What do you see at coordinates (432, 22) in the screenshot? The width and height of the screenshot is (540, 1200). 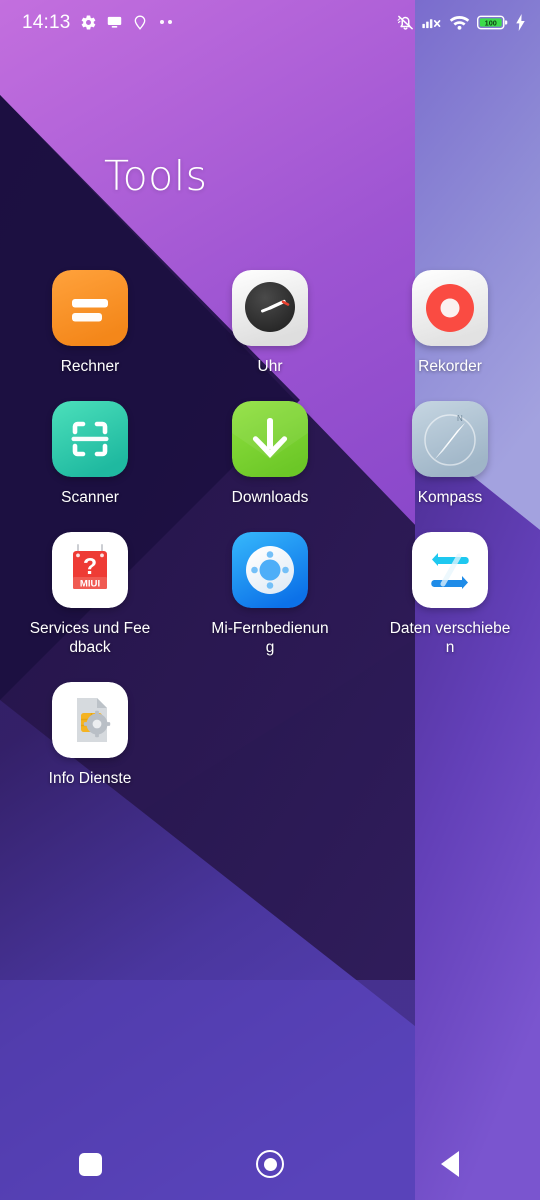 I see `signal-no-sim-icon` at bounding box center [432, 22].